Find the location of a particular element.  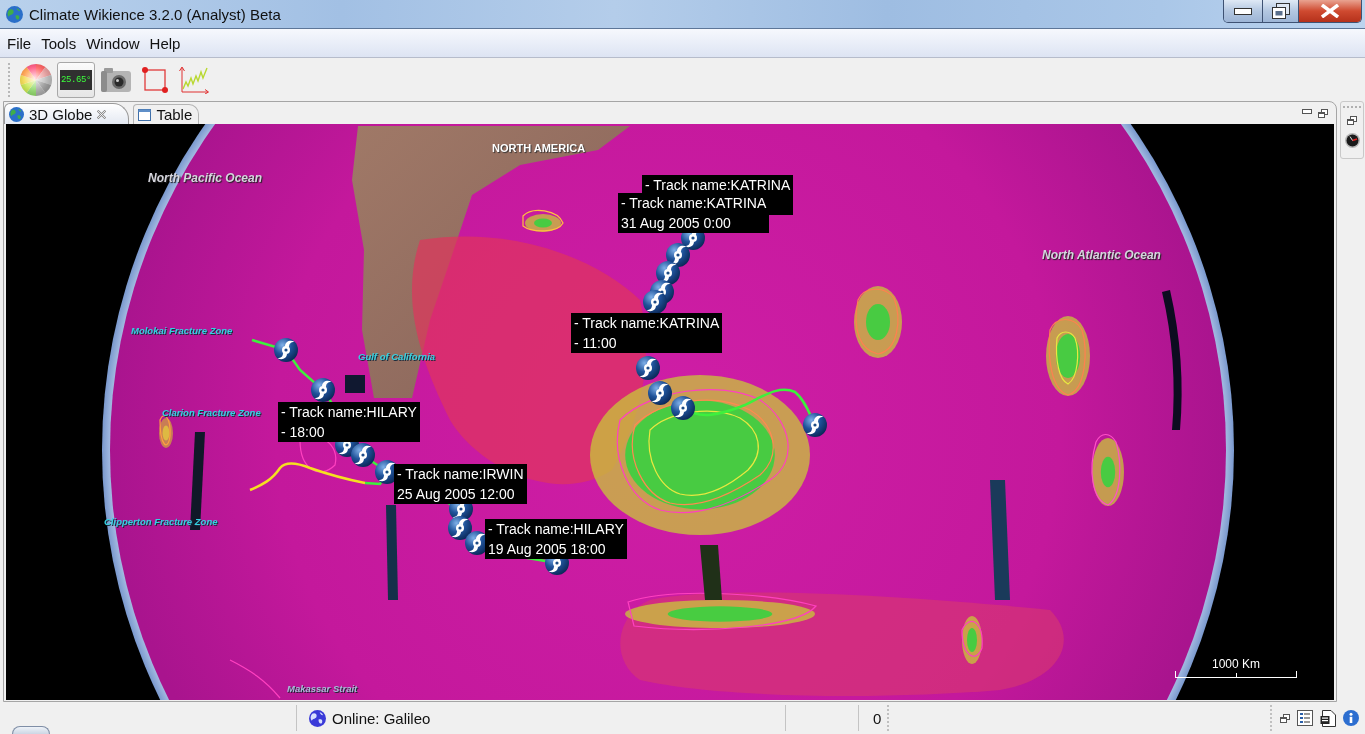

map-label: Clarion Fracture Zone is located at coordinates (211, 413).